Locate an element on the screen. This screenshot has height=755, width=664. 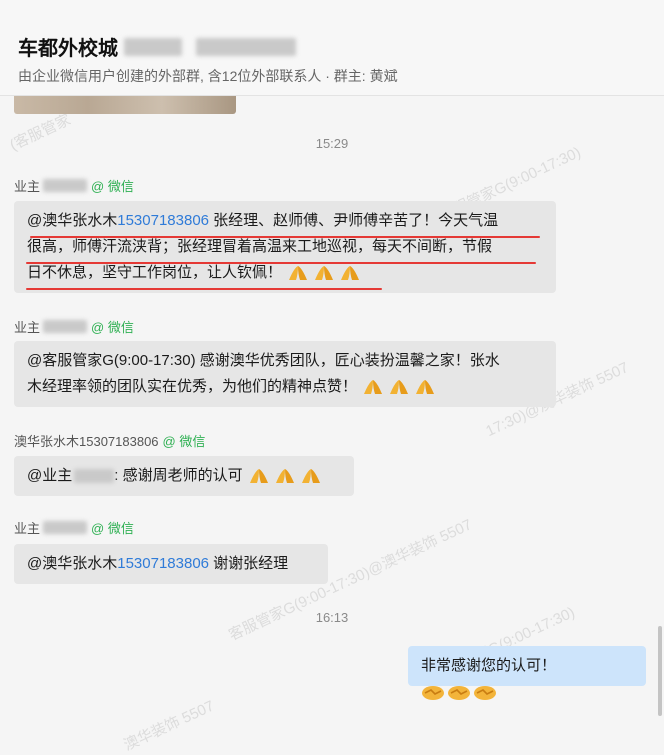
message-sender: 澳华张水木15307183806 @ 微信 is located at coordinates (109, 440).